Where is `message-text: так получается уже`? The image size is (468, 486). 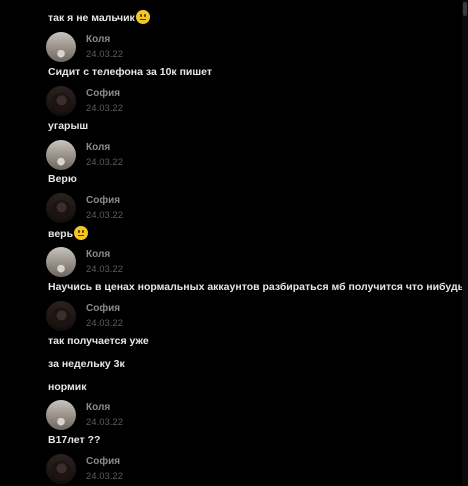
message-text: так получается уже is located at coordinates (98, 341).